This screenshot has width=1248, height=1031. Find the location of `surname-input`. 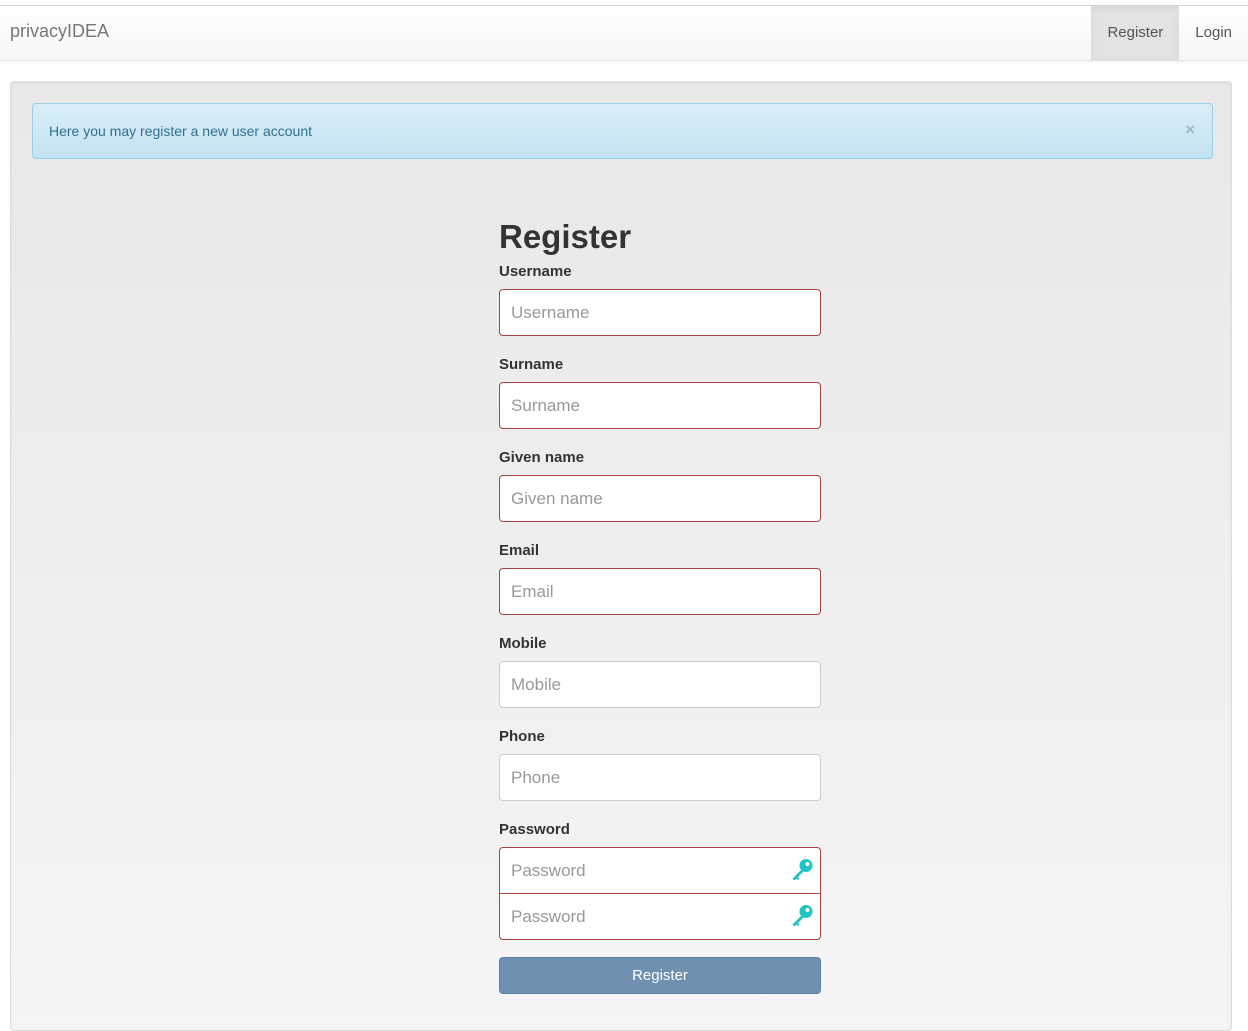

surname-input is located at coordinates (660, 405).